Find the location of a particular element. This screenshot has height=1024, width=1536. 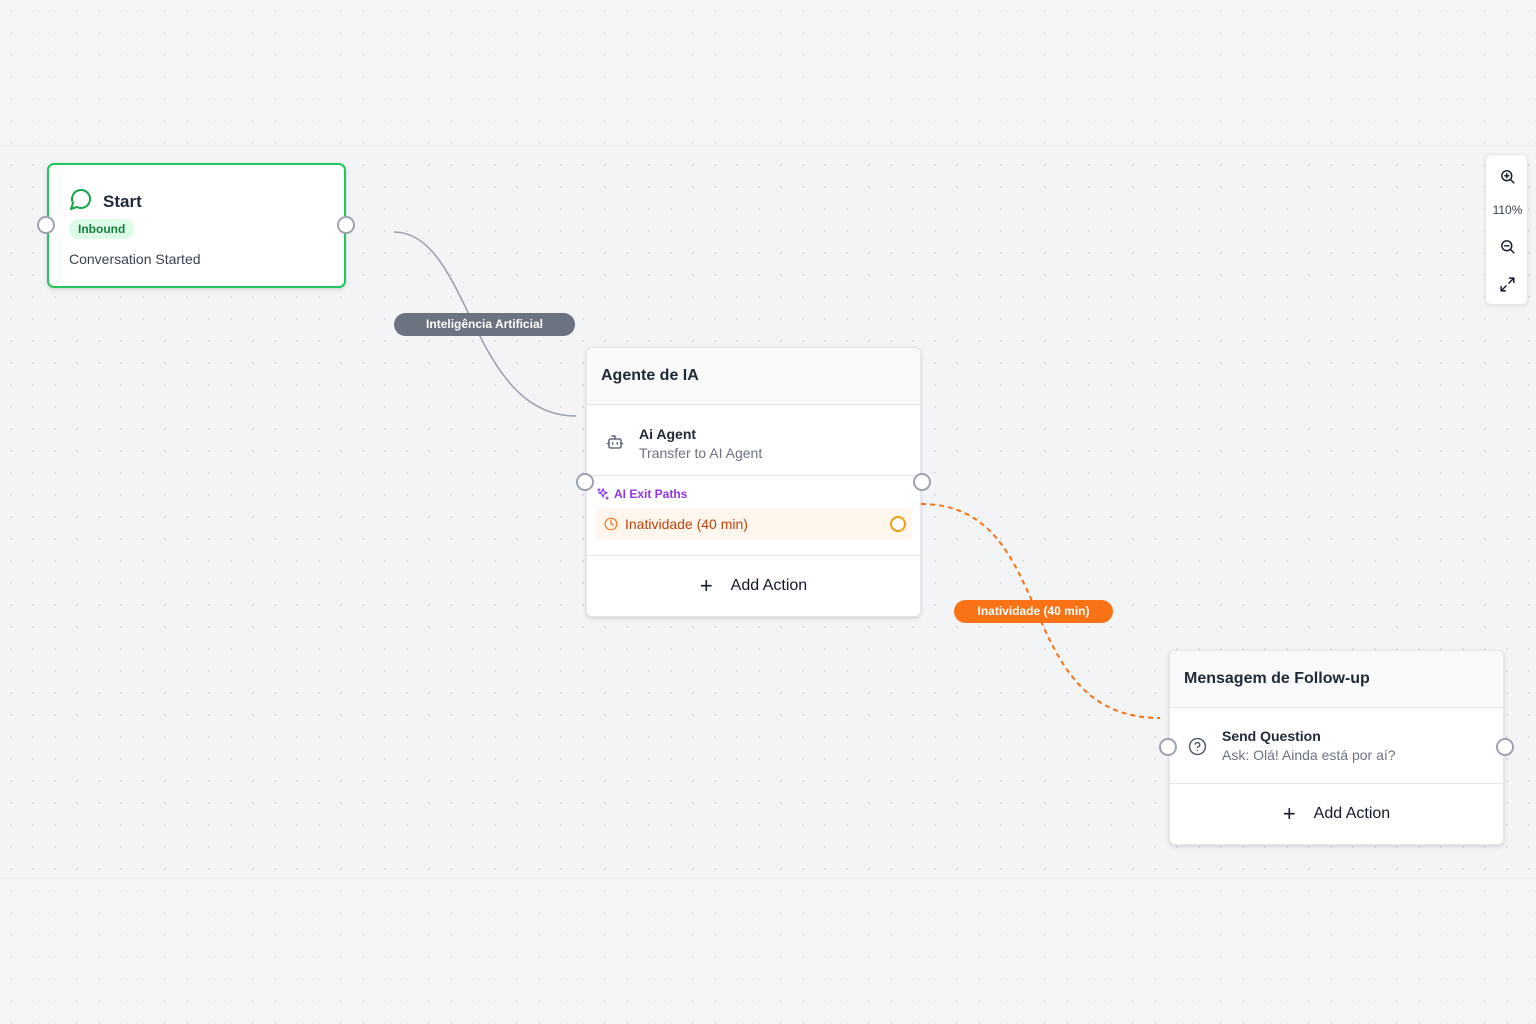

clock-icon is located at coordinates (611, 524).